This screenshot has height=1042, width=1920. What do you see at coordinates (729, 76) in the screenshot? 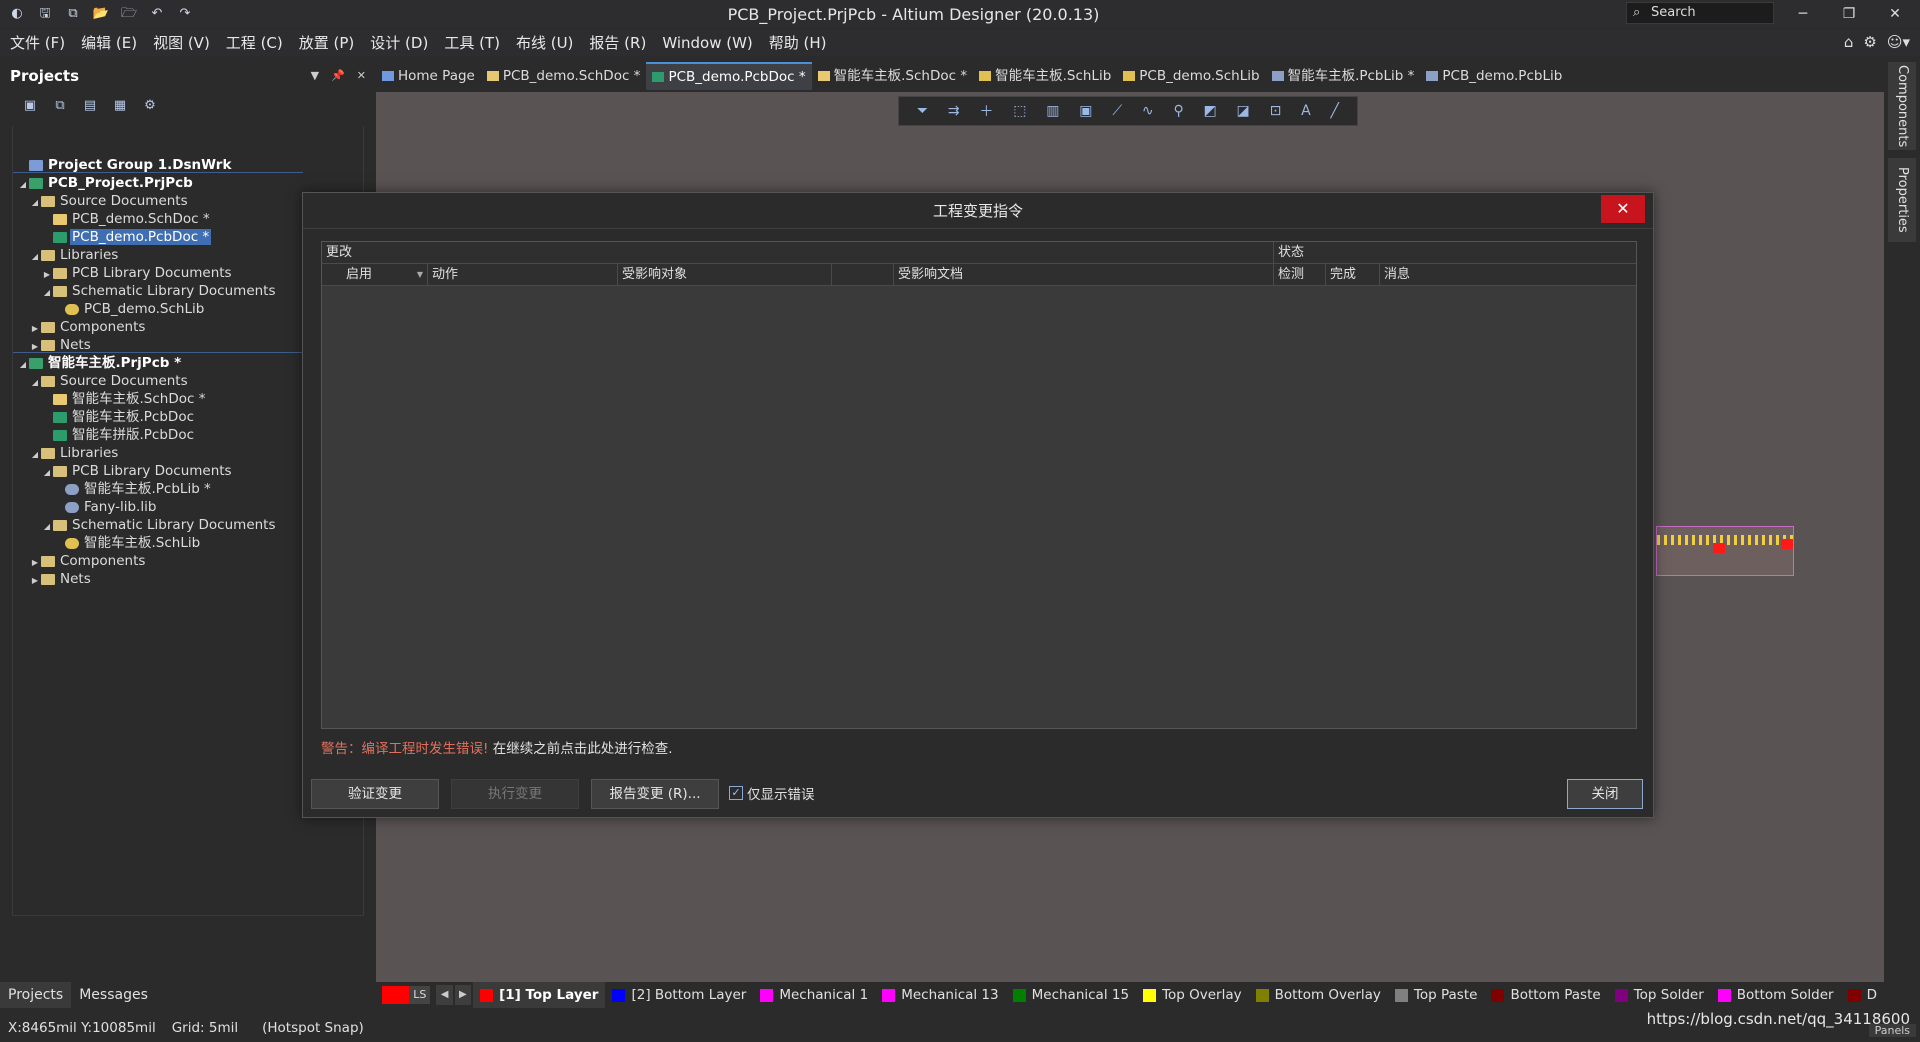
I see `doc-tab: PCB_demo.PcbDoc *` at bounding box center [729, 76].